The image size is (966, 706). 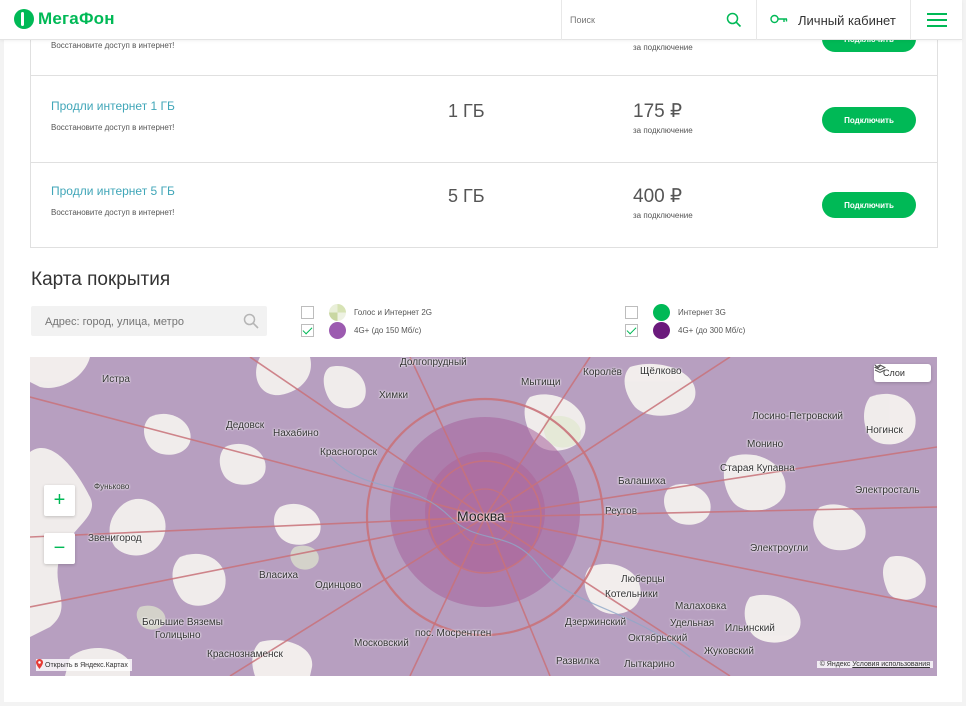 I want to click on legend-2g: Голос и Интернет 2G, so click(x=366, y=312).